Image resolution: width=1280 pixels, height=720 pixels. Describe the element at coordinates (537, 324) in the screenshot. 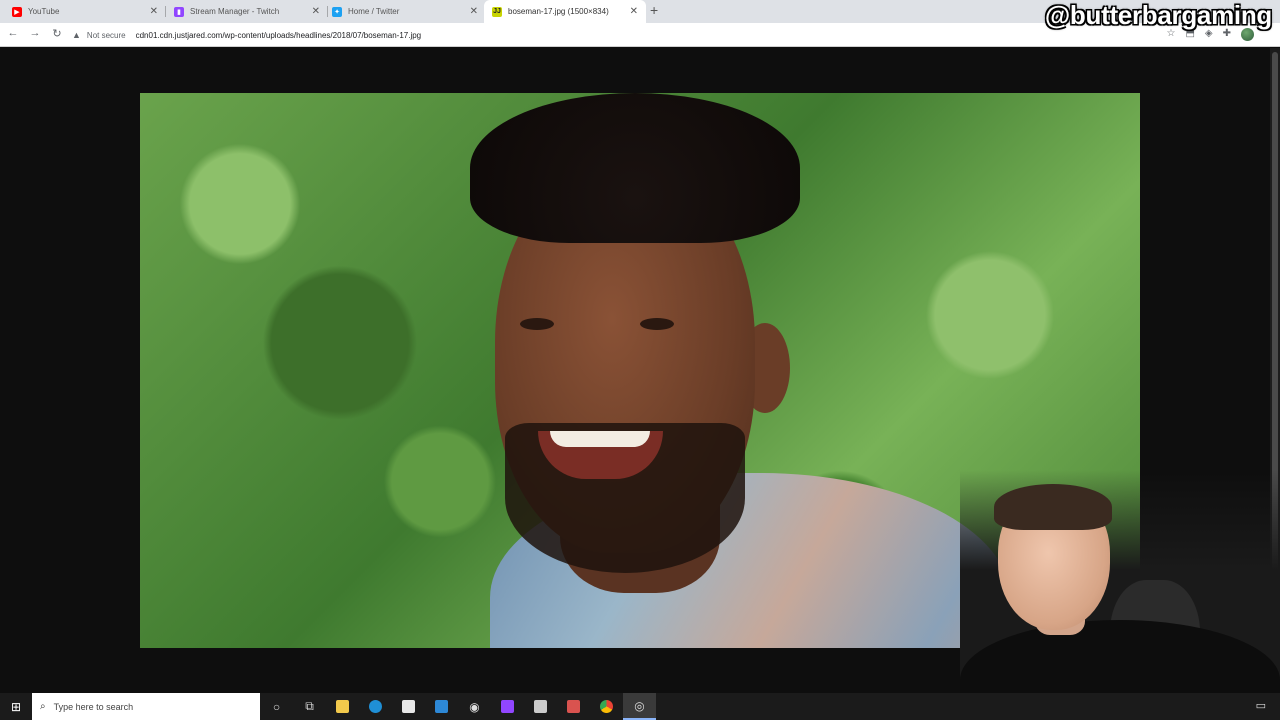

I see `image-eye-left` at that location.